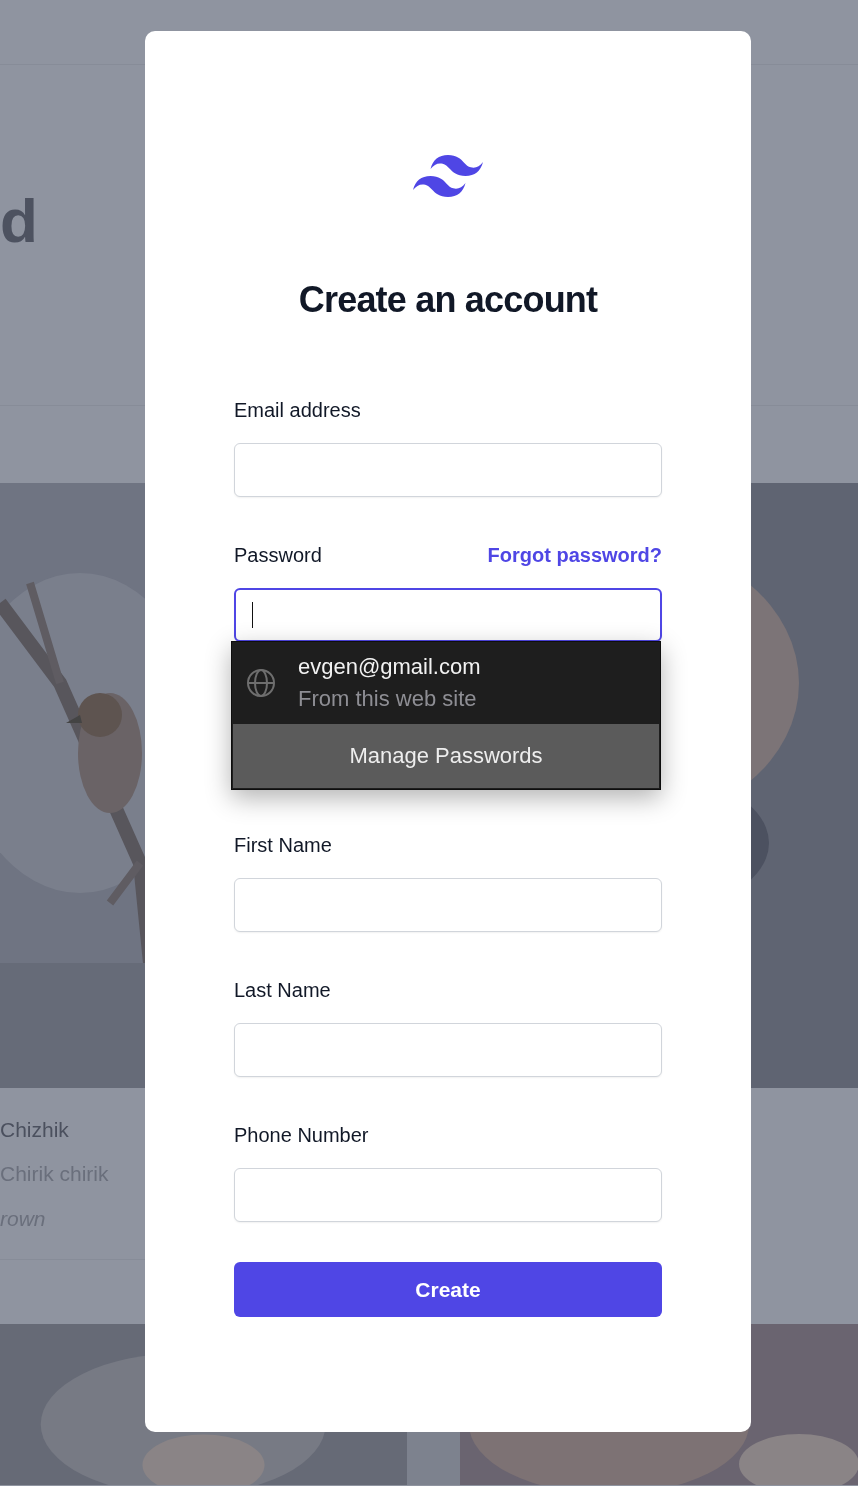 Image resolution: width=858 pixels, height=1486 pixels. I want to click on forgot-password-link: Forgot password?, so click(574, 555).